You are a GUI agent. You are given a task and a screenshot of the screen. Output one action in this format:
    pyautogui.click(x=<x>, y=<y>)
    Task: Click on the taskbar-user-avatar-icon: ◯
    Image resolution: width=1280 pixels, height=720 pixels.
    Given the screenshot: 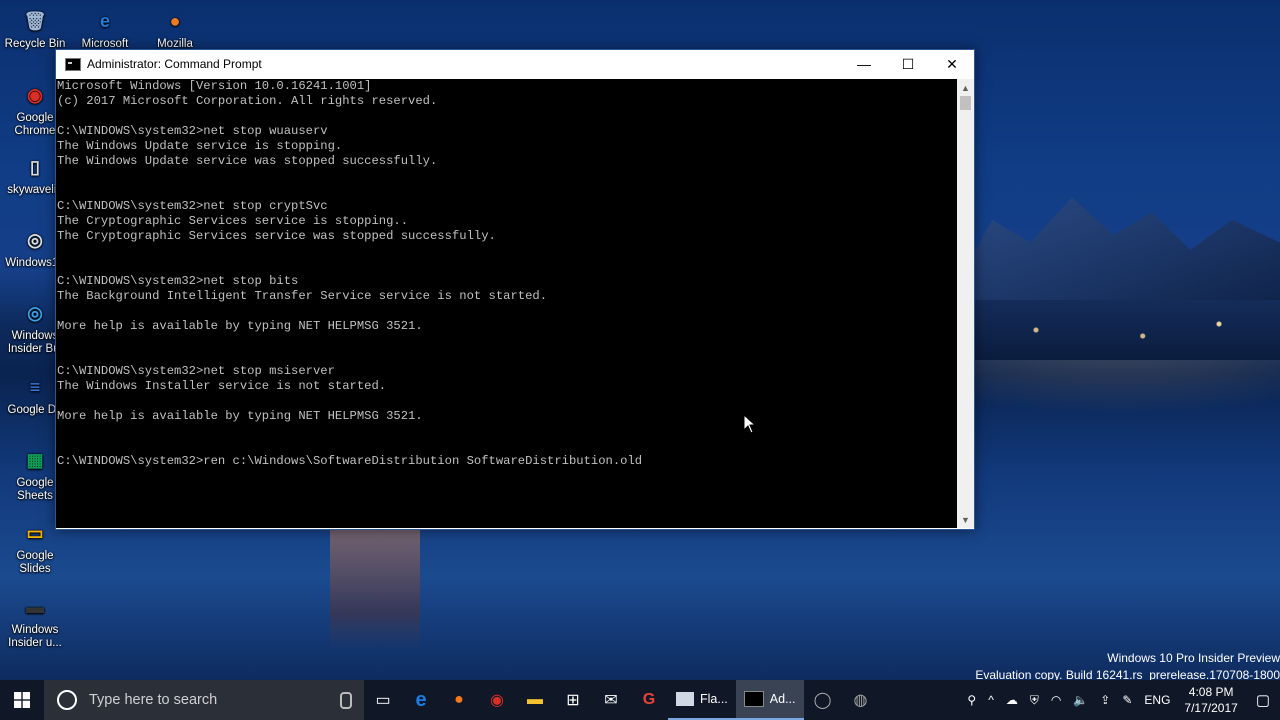 What is the action you would take?
    pyautogui.click(x=823, y=700)
    